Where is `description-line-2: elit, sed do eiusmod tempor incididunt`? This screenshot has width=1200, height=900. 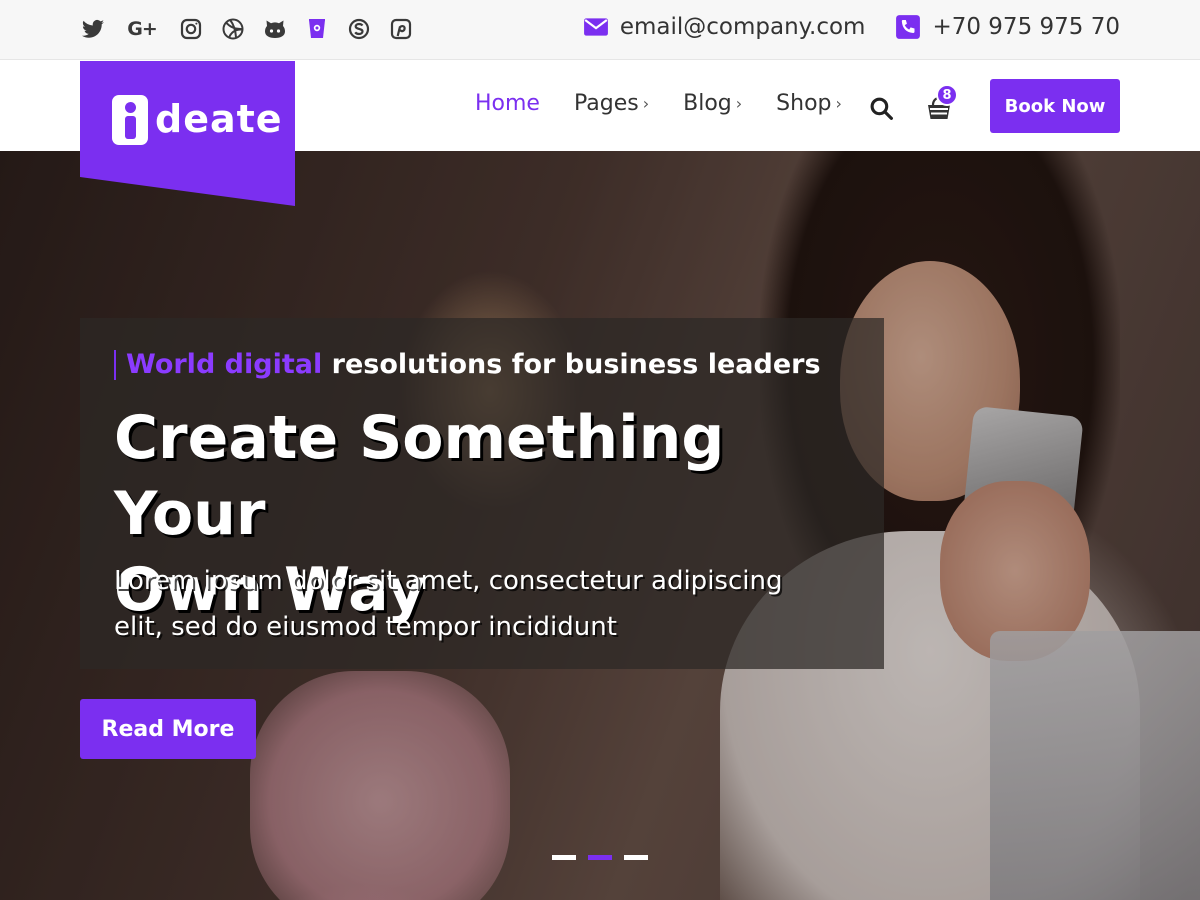 description-line-2: elit, sed do eiusmod tempor incididunt is located at coordinates (365, 627).